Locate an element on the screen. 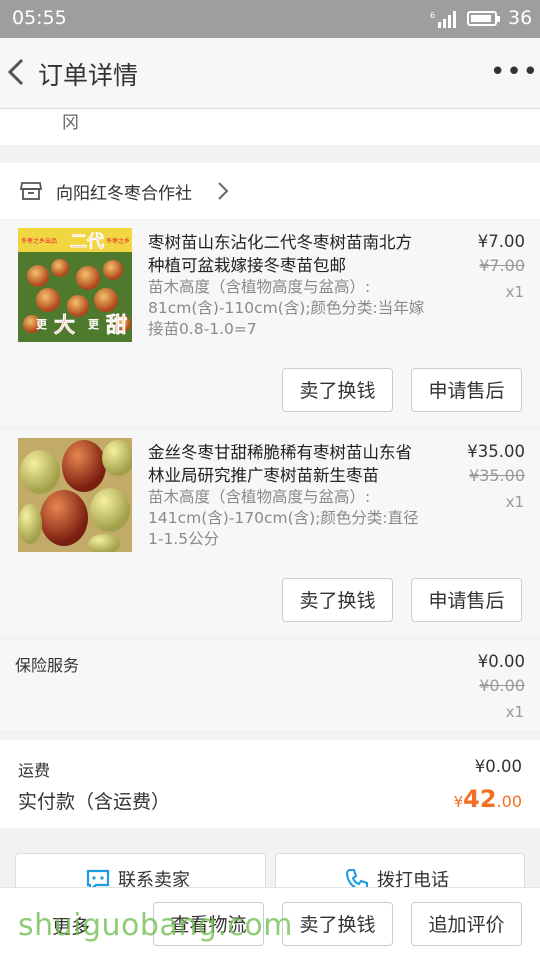 This screenshot has height=961, width=540. insurance-price: ¥0.00 is located at coordinates (501, 661).